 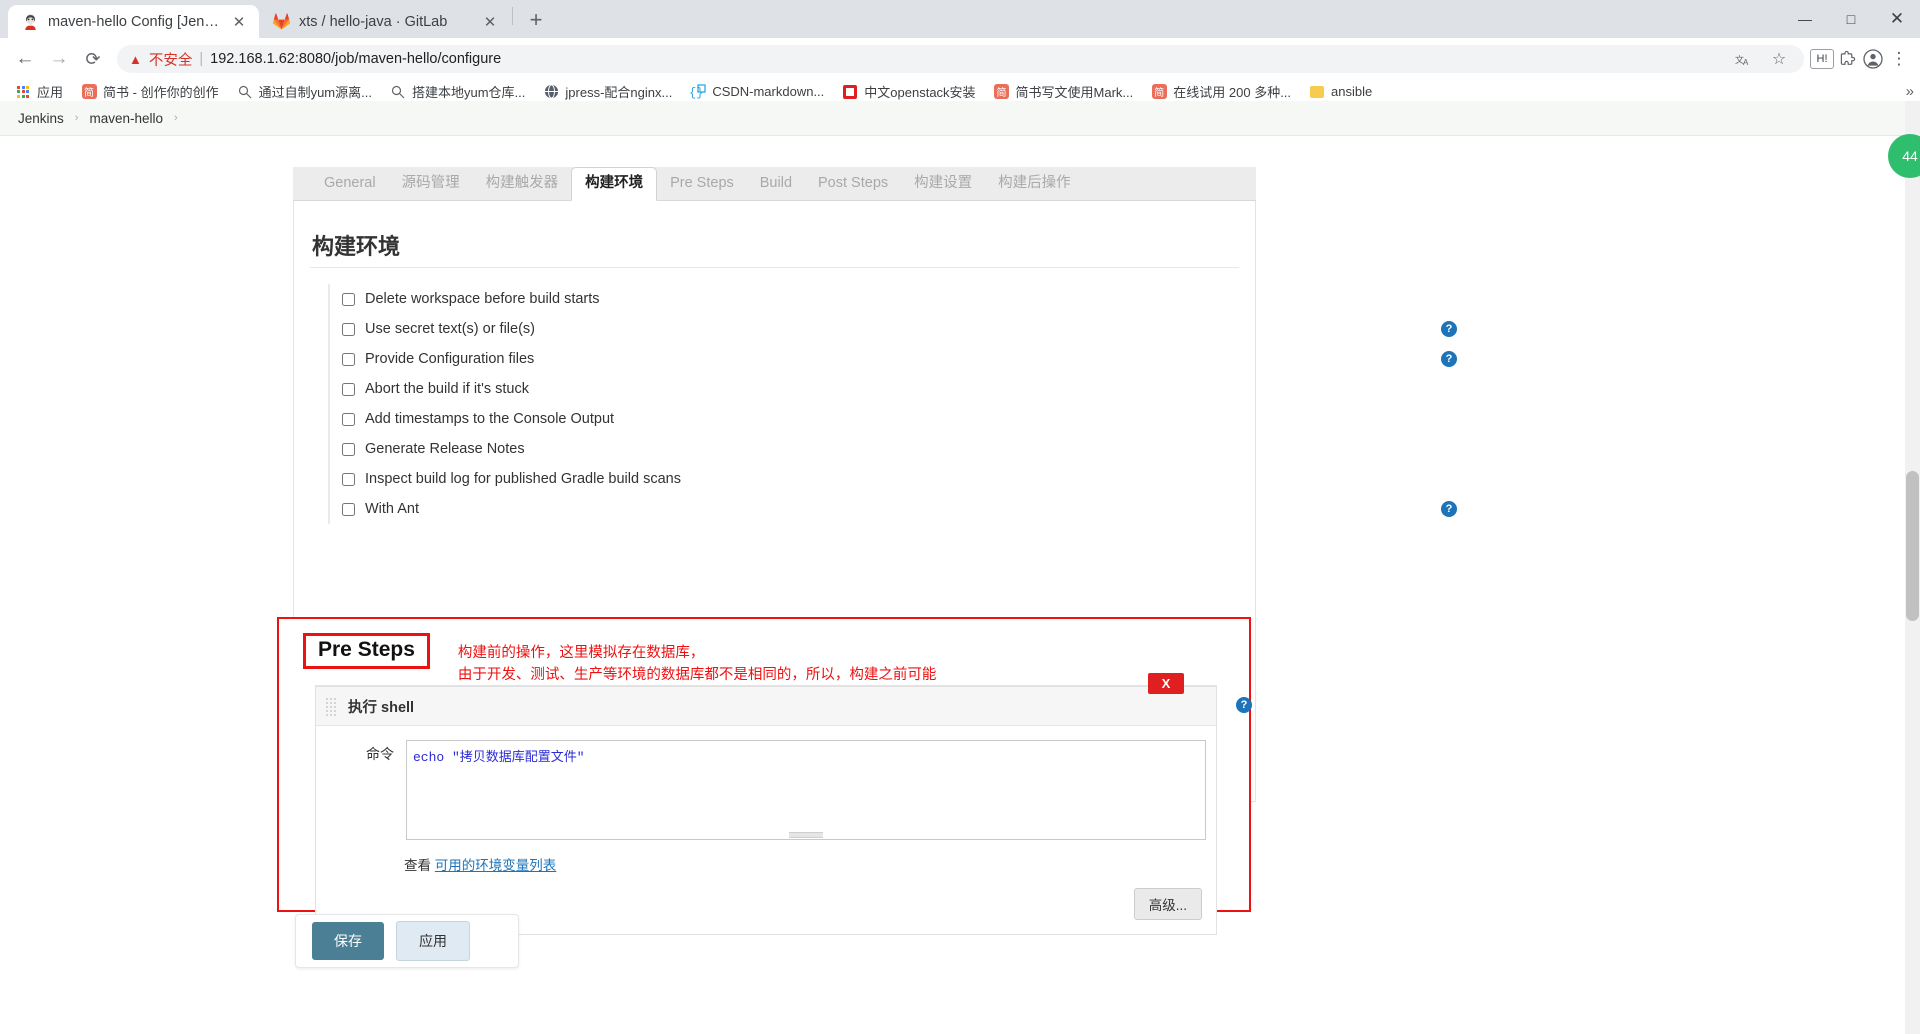 What do you see at coordinates (332, 707) in the screenshot?
I see `drag-handle-icon` at bounding box center [332, 707].